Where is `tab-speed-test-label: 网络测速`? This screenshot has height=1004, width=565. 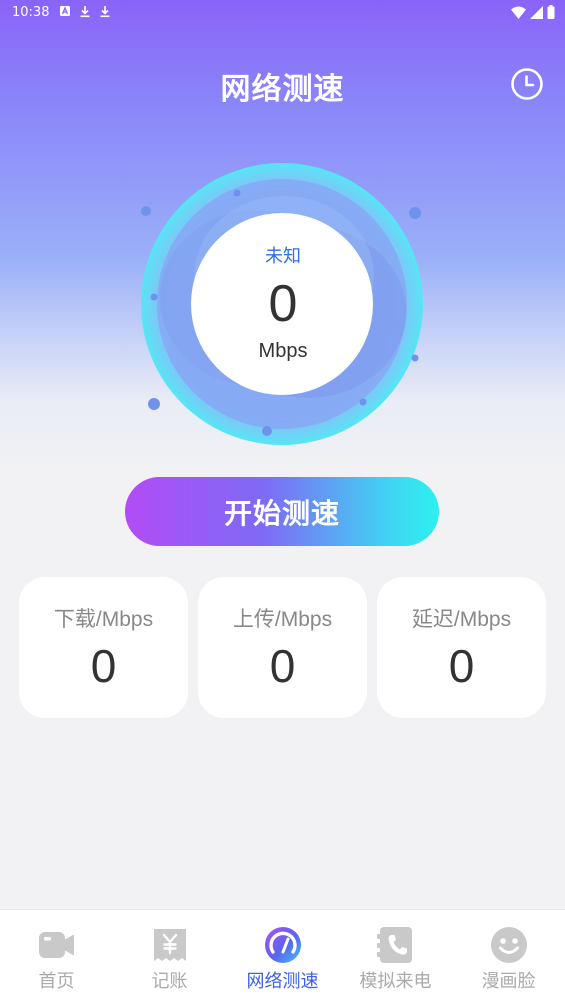
tab-speed-test-label: 网络测速 is located at coordinates (282, 981).